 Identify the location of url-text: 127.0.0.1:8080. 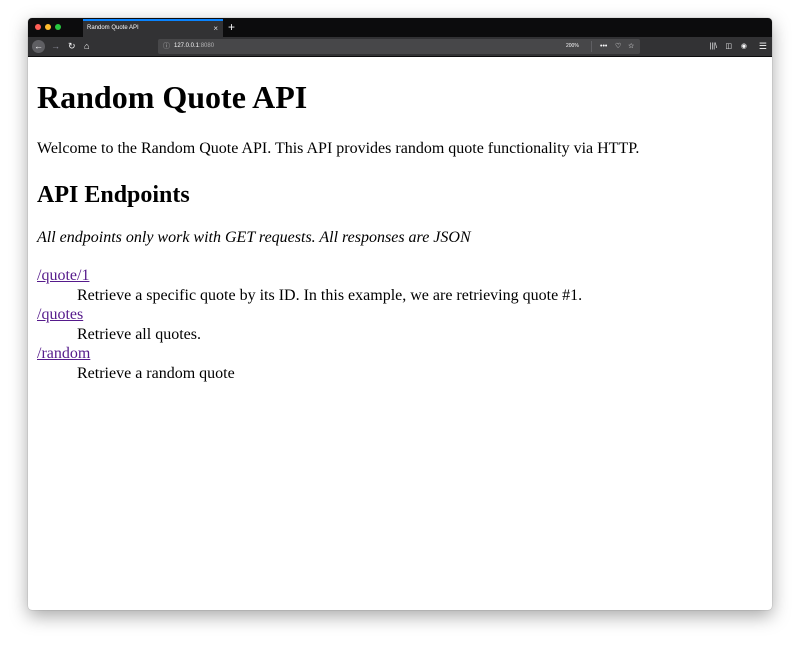
(194, 46).